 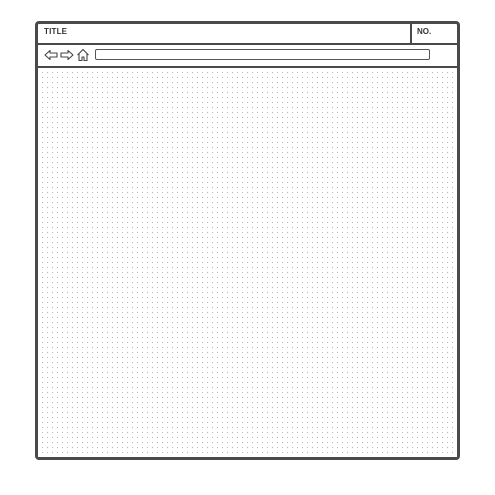 I want to click on title-bar: TITLE NO., so click(x=247, y=34).